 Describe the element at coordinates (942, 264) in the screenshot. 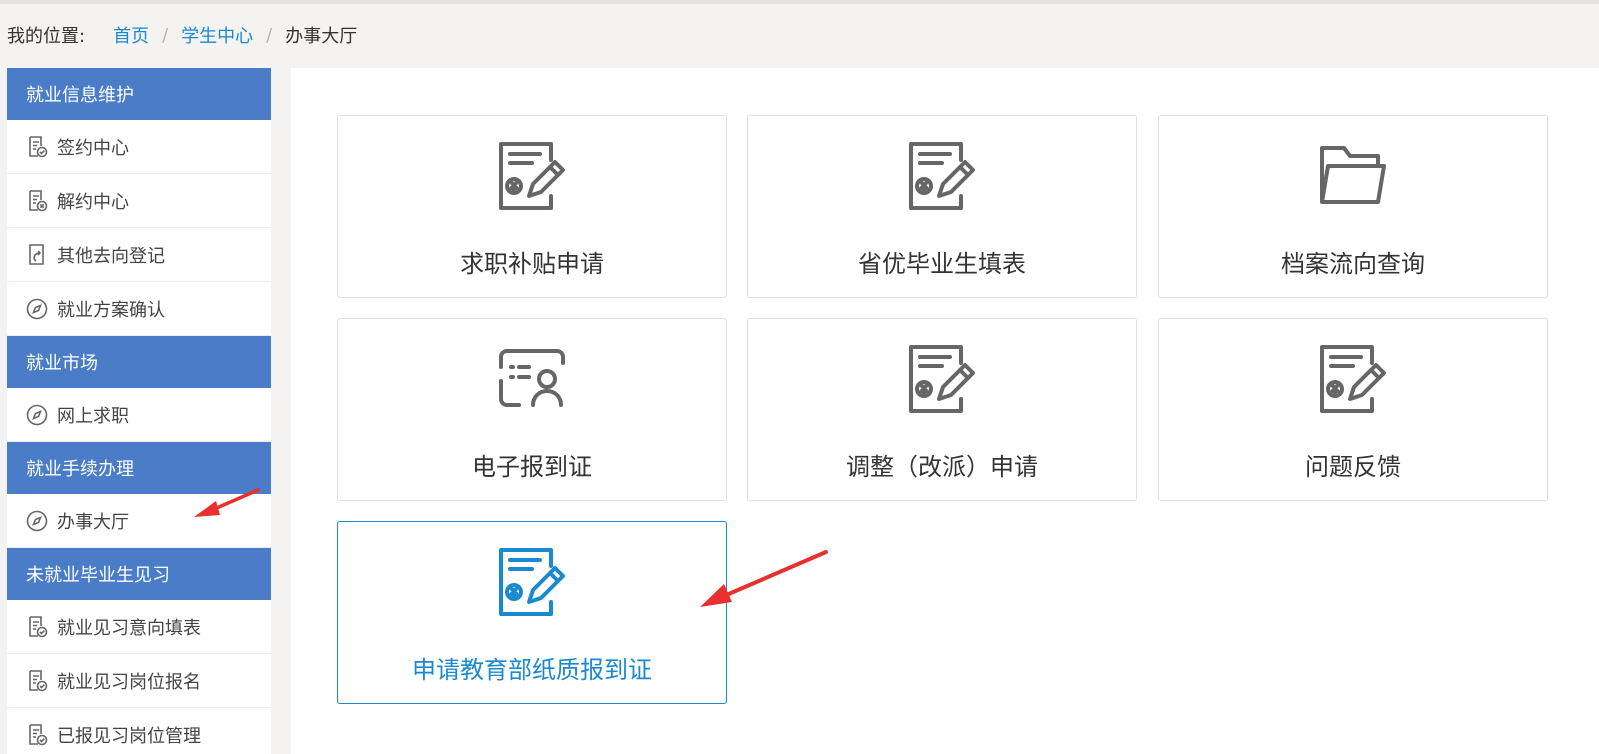

I see `tile-label: 省优毕业生填表` at that location.